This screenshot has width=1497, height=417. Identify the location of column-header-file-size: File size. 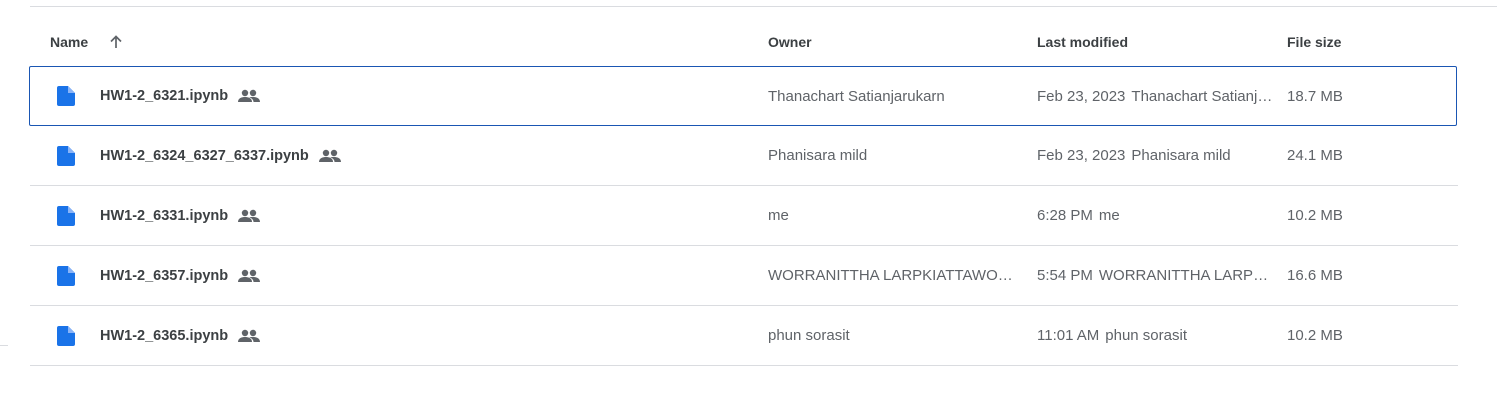
(1314, 42).